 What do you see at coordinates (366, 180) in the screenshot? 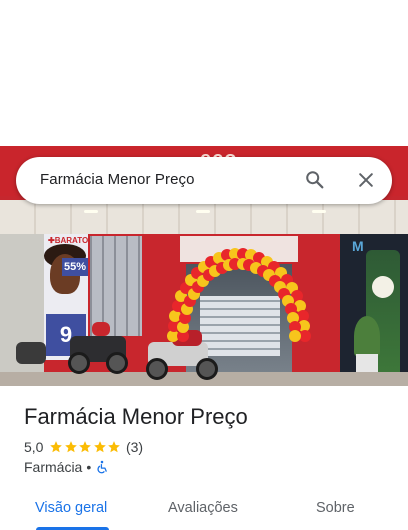
I see `close-icon` at bounding box center [366, 180].